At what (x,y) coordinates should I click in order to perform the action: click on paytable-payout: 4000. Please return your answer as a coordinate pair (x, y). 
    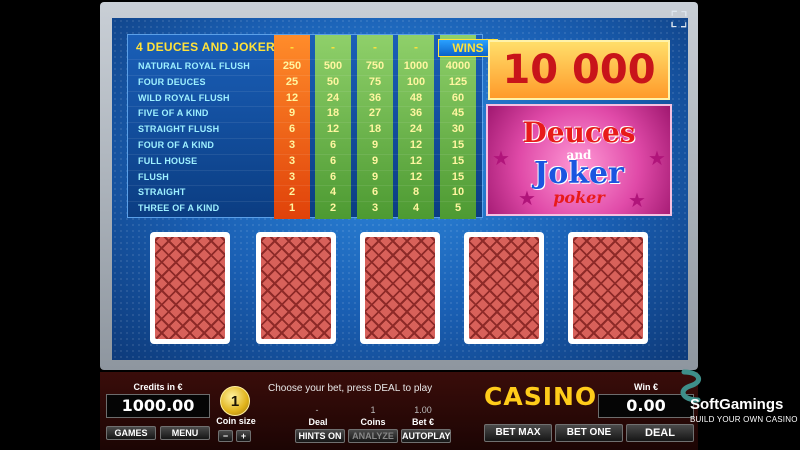
    Looking at the image, I should click on (458, 66).